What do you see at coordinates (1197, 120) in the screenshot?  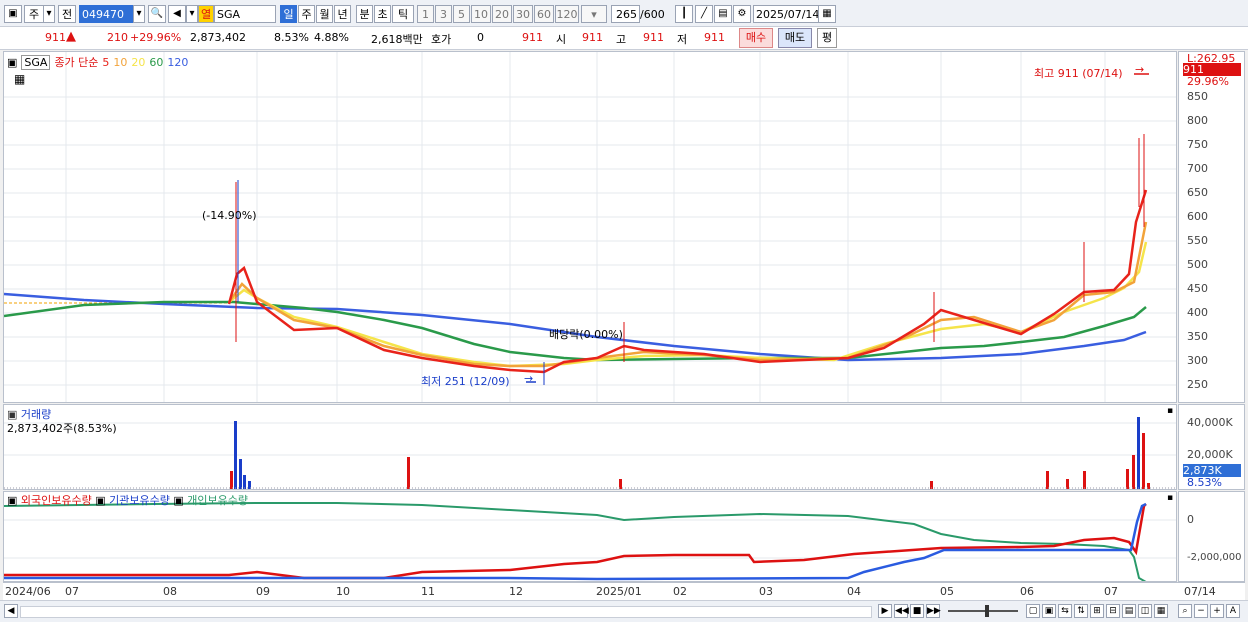 I see `price-tick-800: 800` at bounding box center [1197, 120].